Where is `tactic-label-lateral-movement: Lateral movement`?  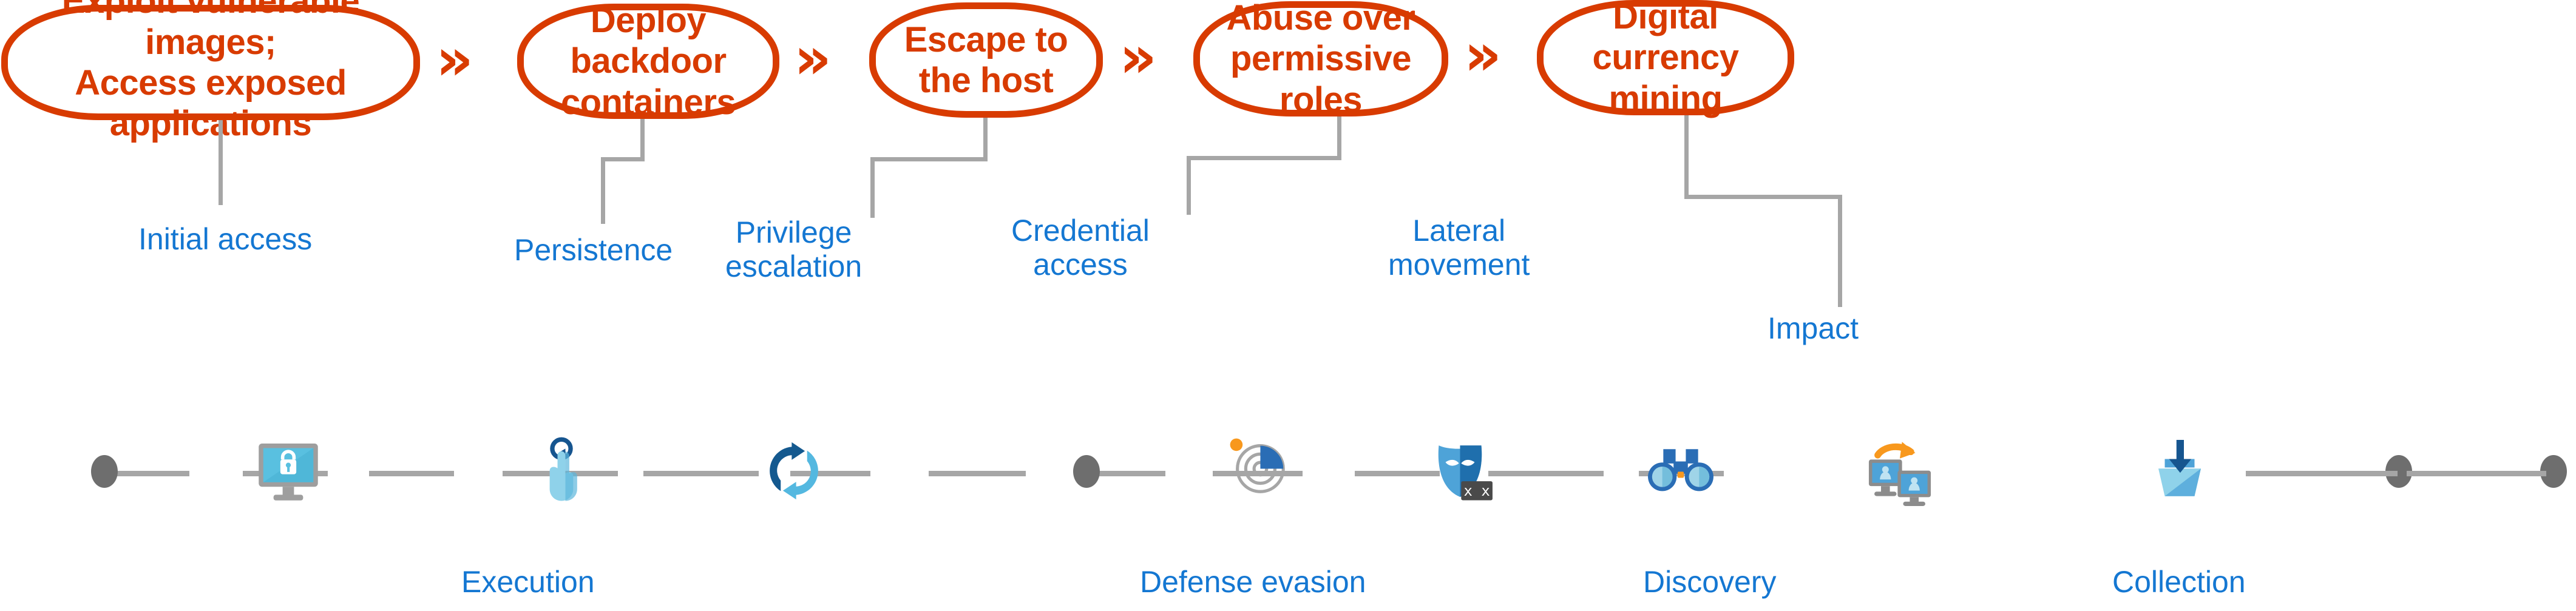 tactic-label-lateral-movement: Lateral movement is located at coordinates (1459, 248).